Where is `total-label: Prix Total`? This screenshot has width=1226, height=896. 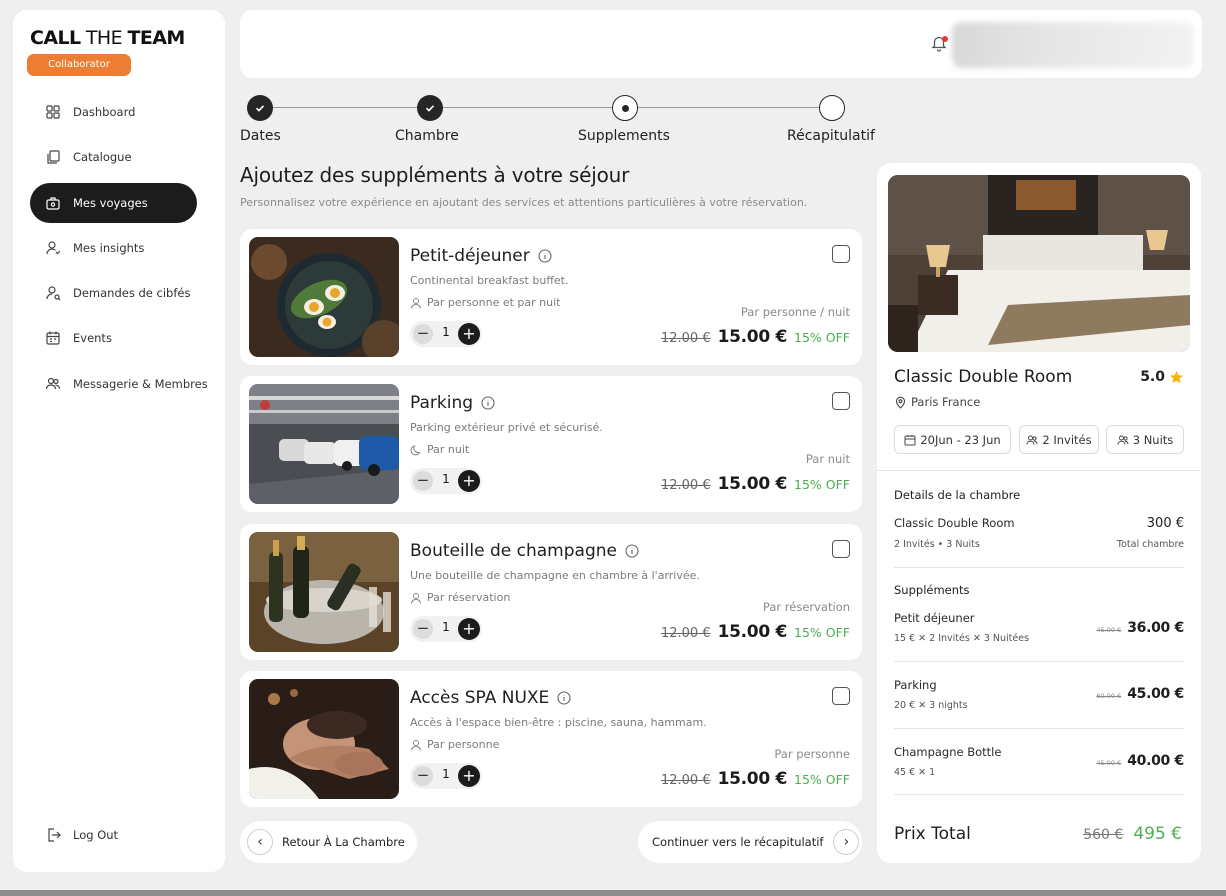 total-label: Prix Total is located at coordinates (932, 834).